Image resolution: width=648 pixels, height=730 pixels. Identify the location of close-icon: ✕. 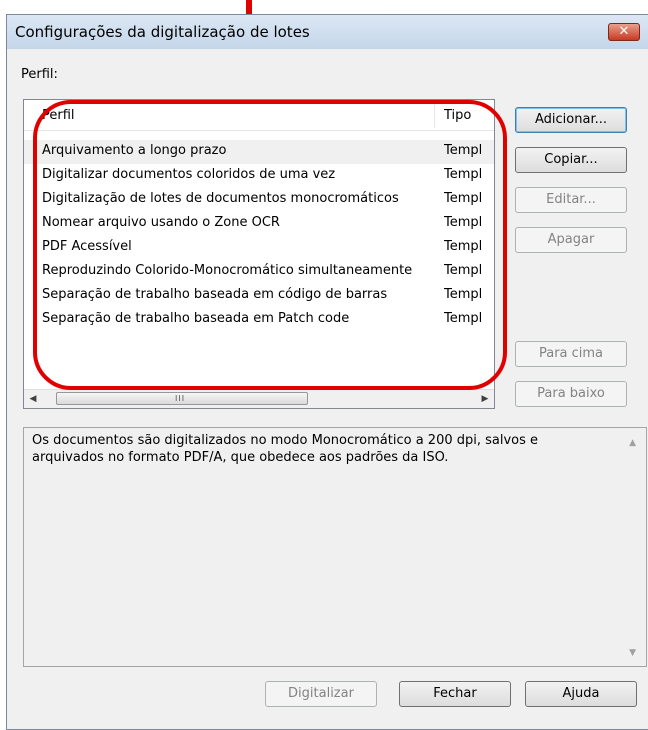
(624, 31).